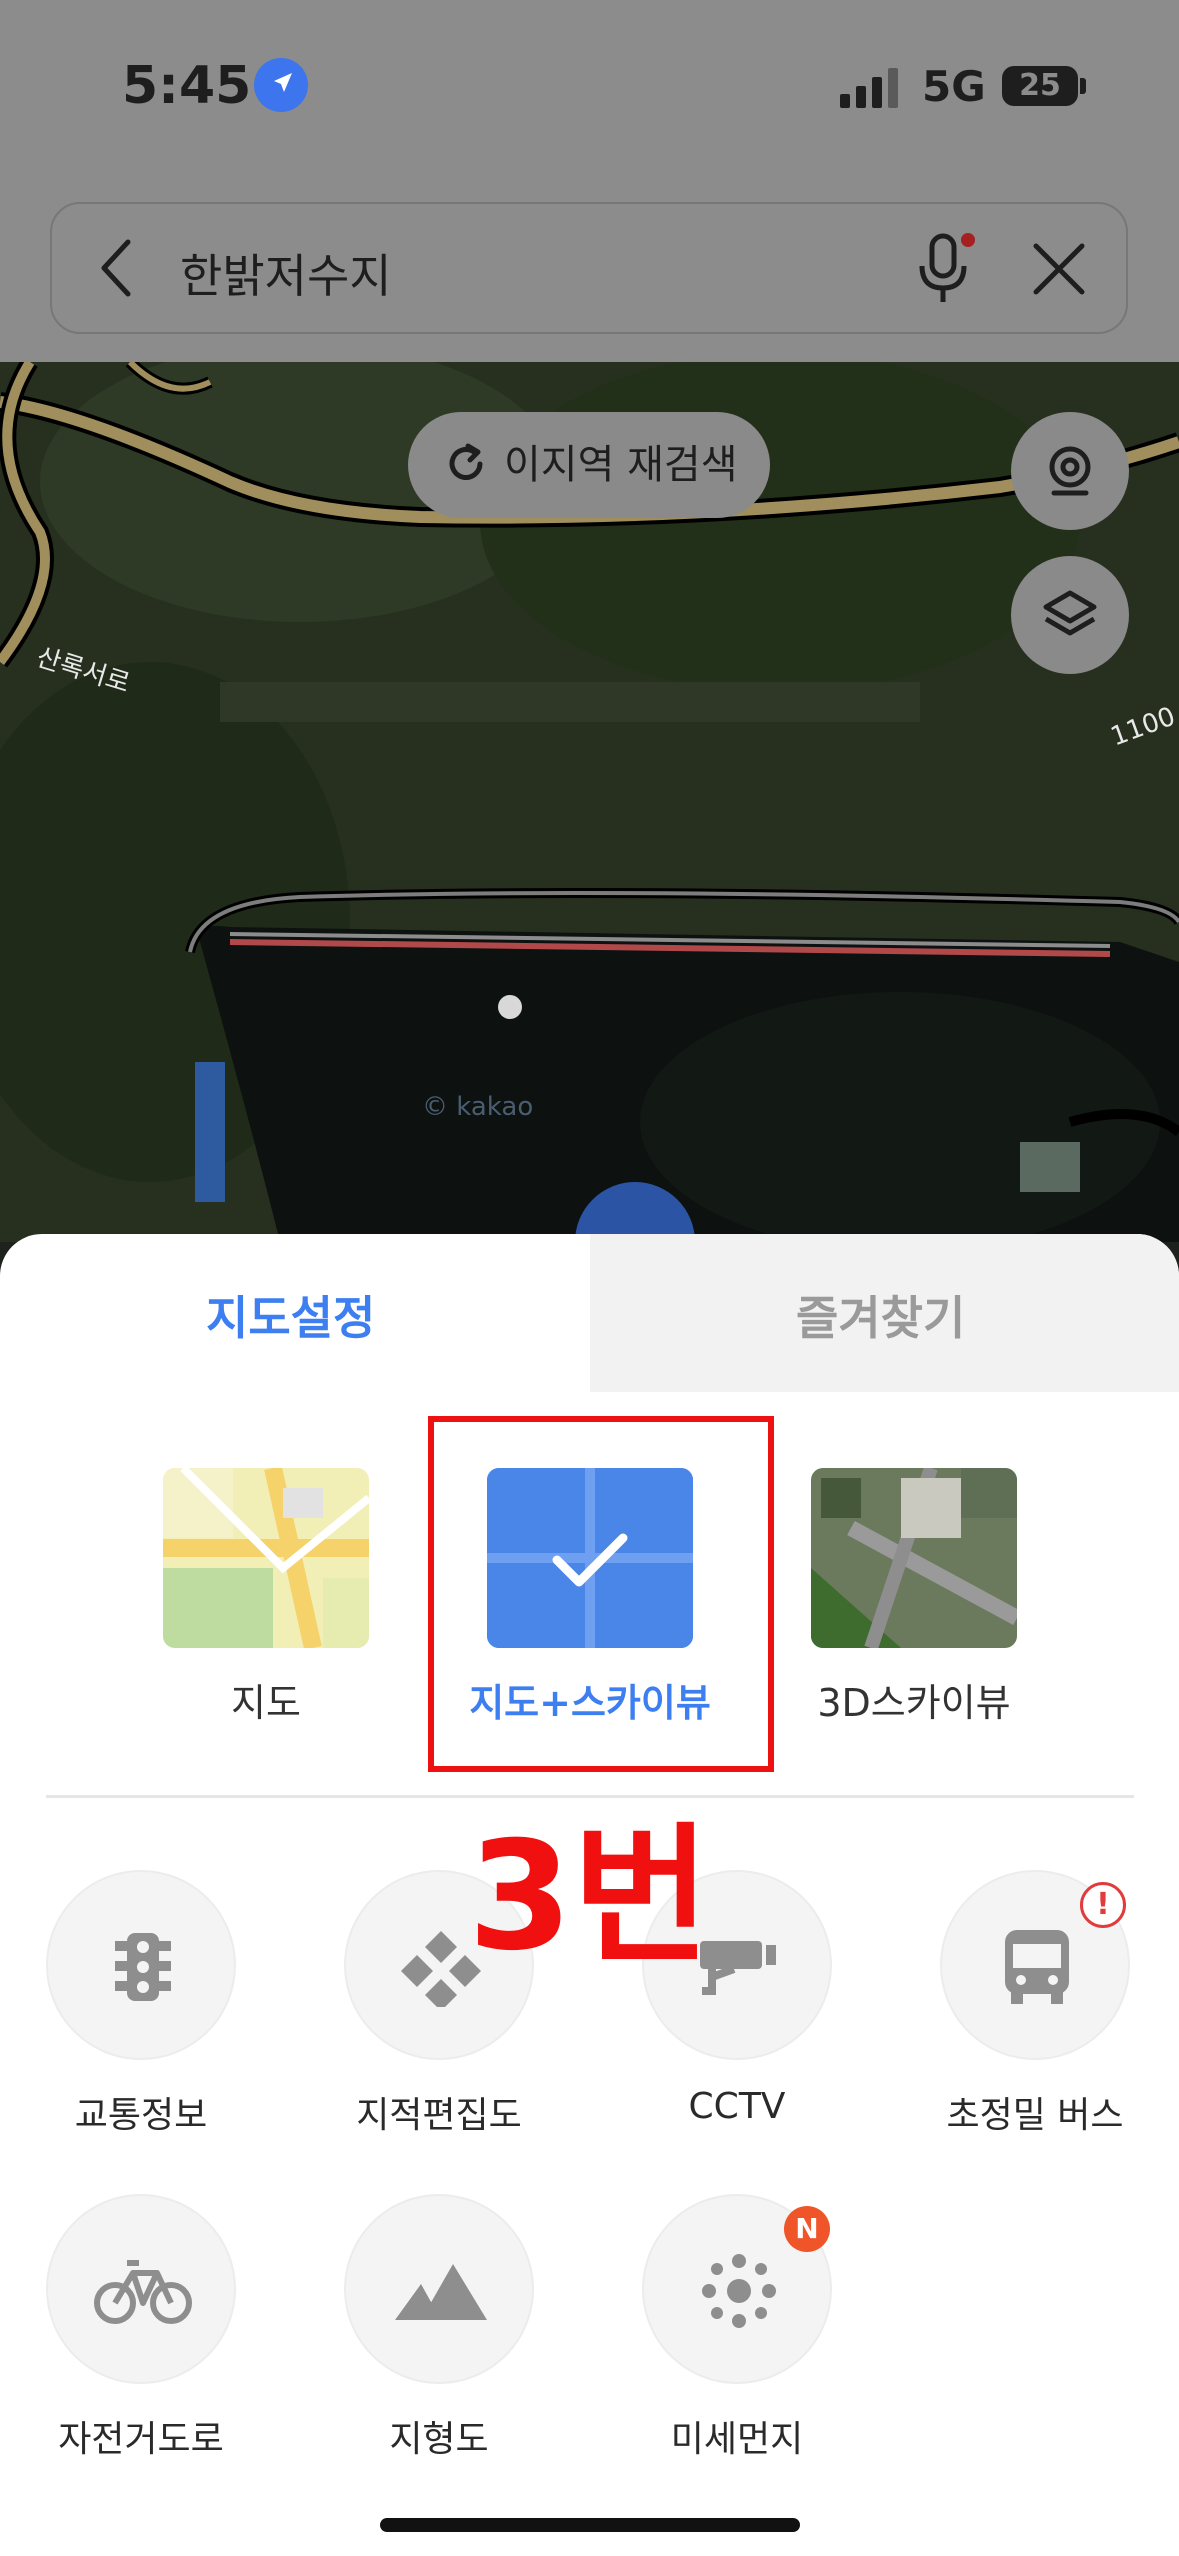 The image size is (1179, 2556). I want to click on 3d-skyview-thumbnail, so click(914, 1558).